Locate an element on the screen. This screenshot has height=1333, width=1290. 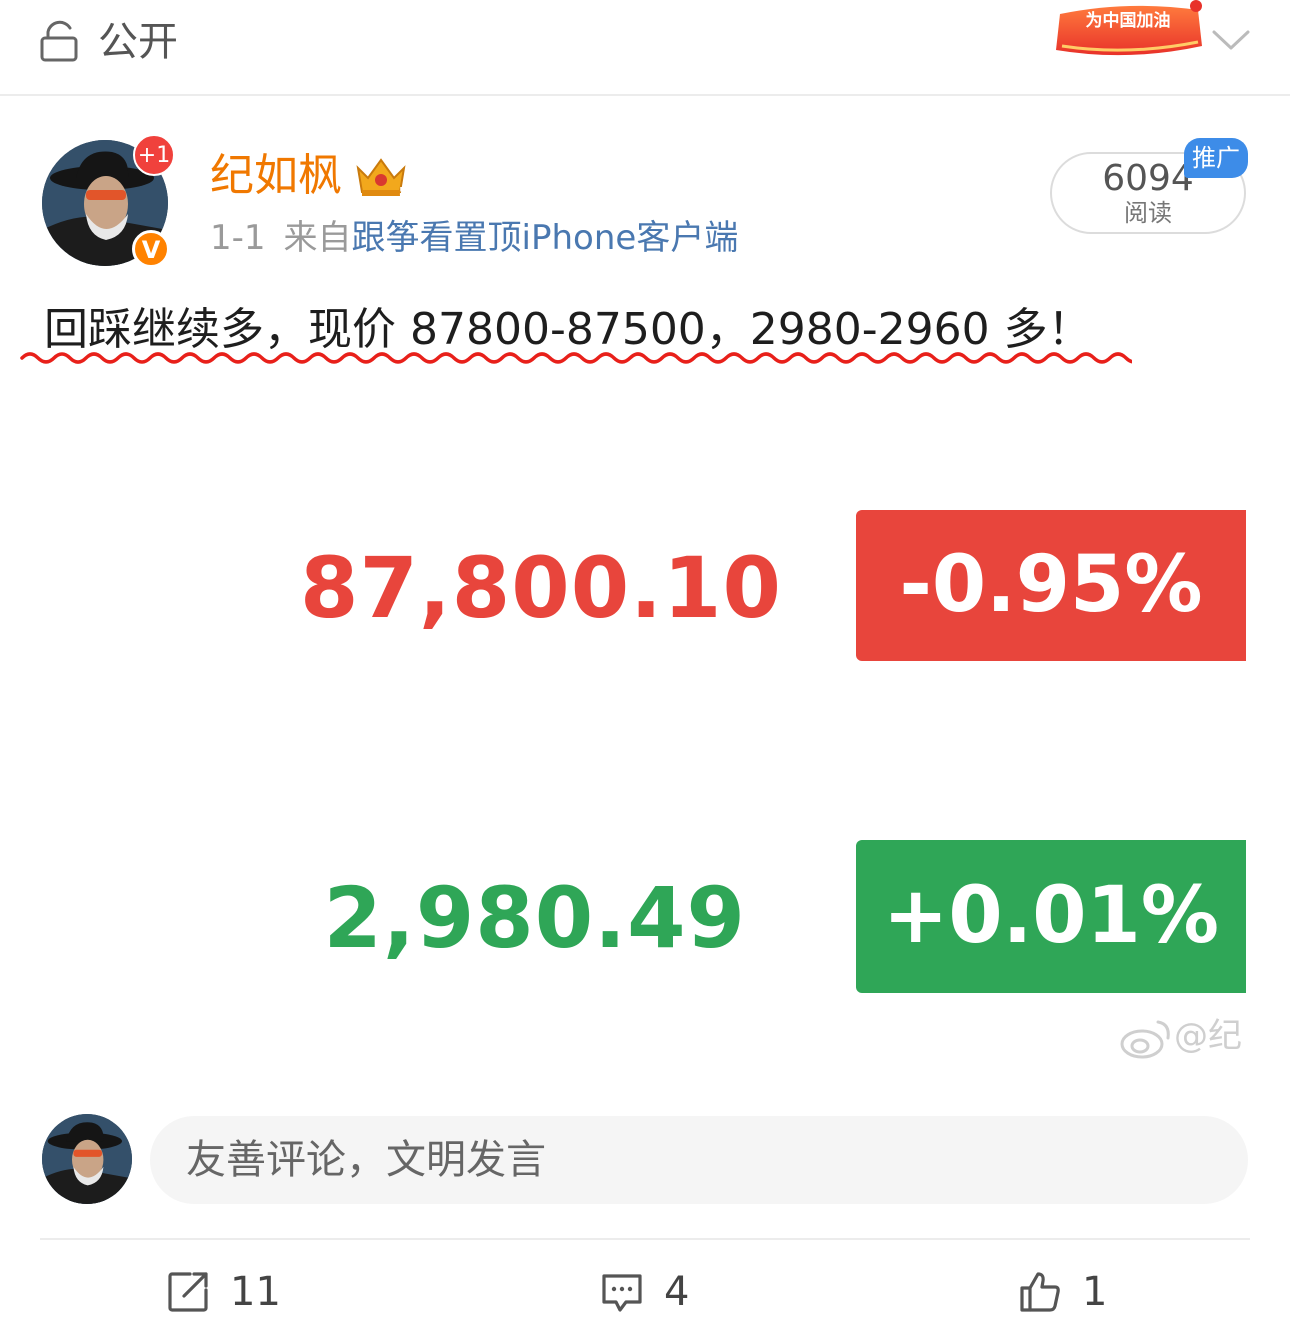
repost-button: 11 is located at coordinates (236, 1292).